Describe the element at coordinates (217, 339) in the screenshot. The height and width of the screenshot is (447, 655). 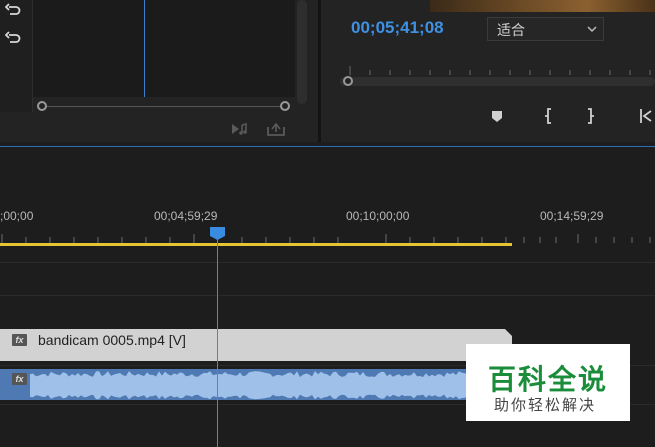
I see `timeline-playhead-line` at that location.